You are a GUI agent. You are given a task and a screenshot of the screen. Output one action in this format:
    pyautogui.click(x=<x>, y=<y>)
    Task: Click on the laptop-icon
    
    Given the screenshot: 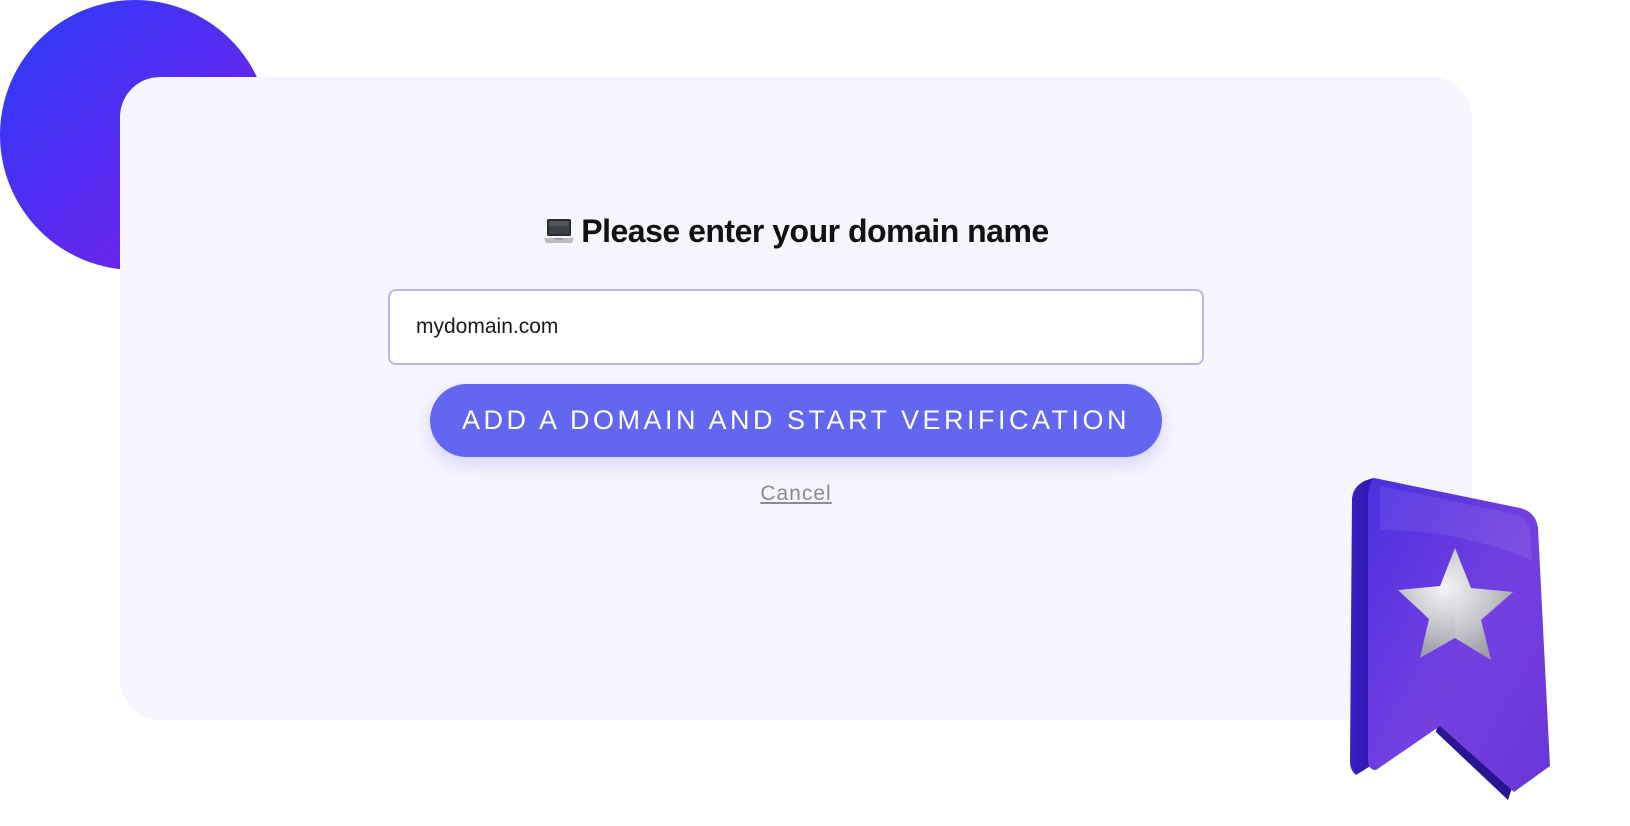 What is the action you would take?
    pyautogui.click(x=559, y=235)
    